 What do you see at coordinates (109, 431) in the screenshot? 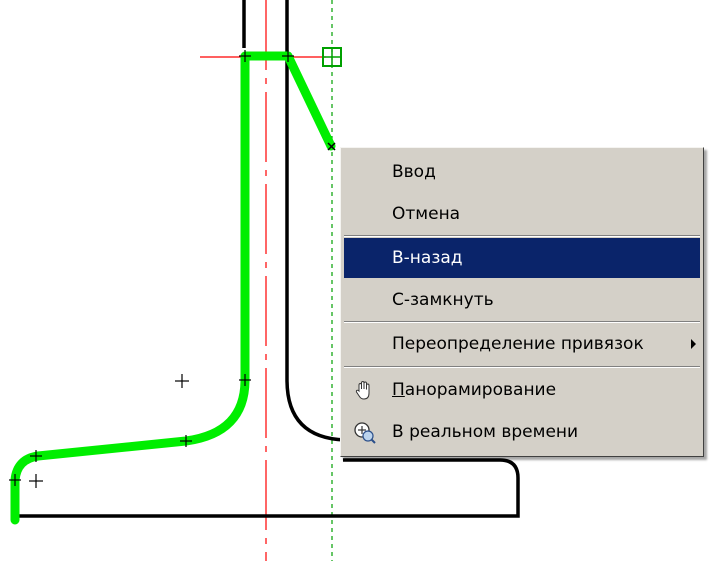
I see `point-markers` at bounding box center [109, 431].